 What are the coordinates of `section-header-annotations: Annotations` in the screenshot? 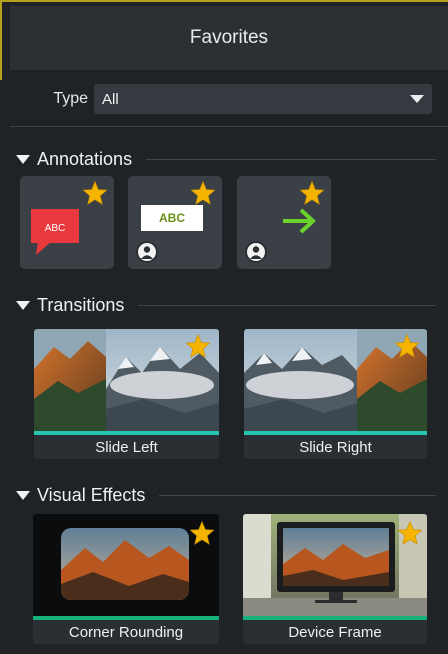 It's located at (226, 159).